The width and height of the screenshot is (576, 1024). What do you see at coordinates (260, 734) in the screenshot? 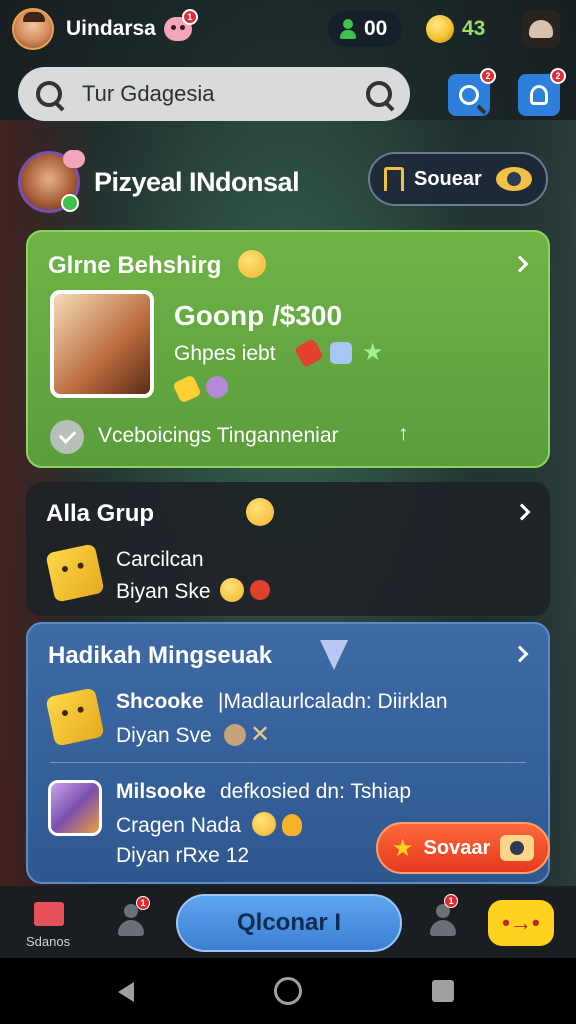
I see `cross-icon: ✕` at bounding box center [260, 734].